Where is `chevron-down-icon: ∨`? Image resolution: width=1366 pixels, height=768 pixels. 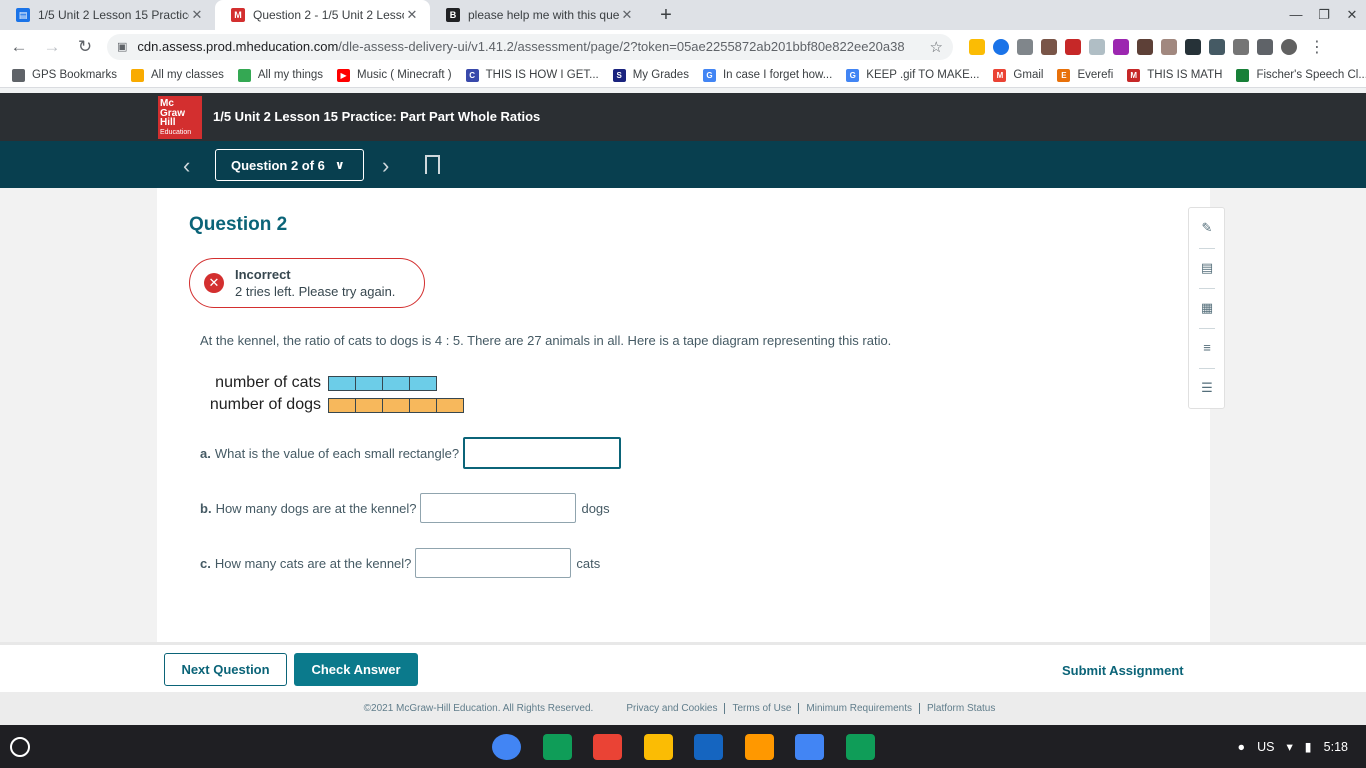 chevron-down-icon: ∨ is located at coordinates (339, 165).